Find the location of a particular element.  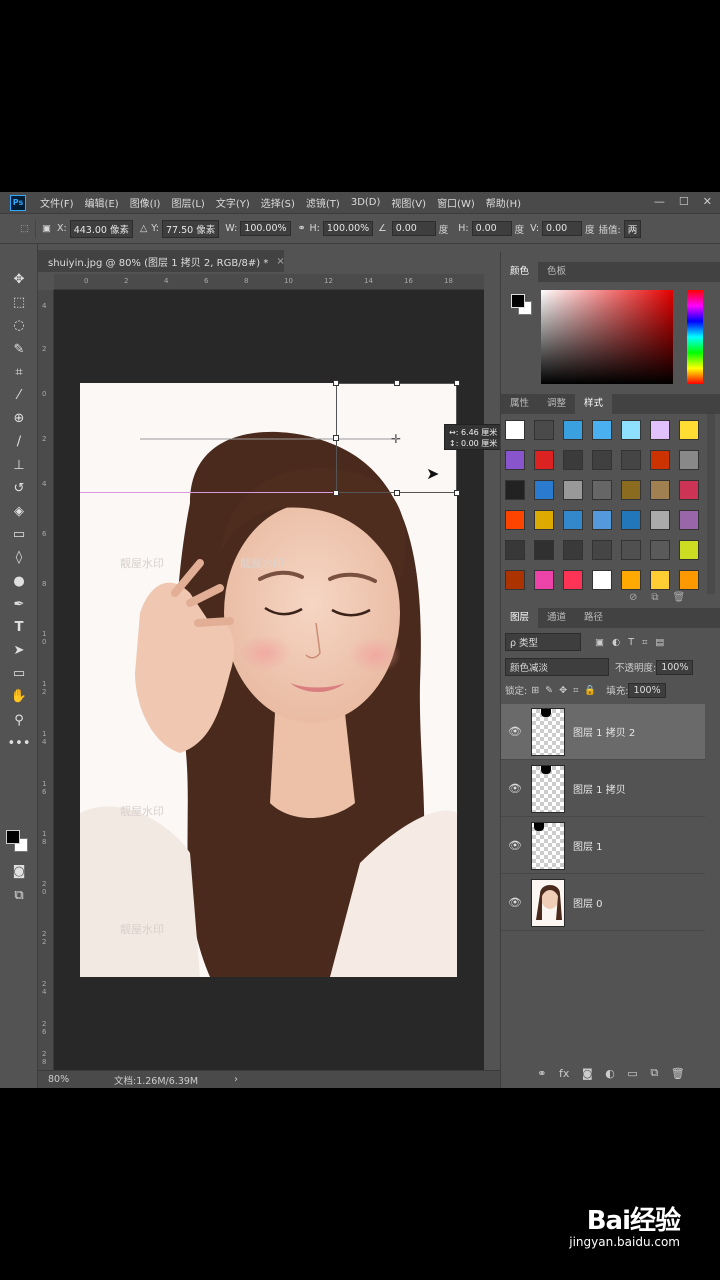

brush-tool-icon: ∕ is located at coordinates (19, 441).